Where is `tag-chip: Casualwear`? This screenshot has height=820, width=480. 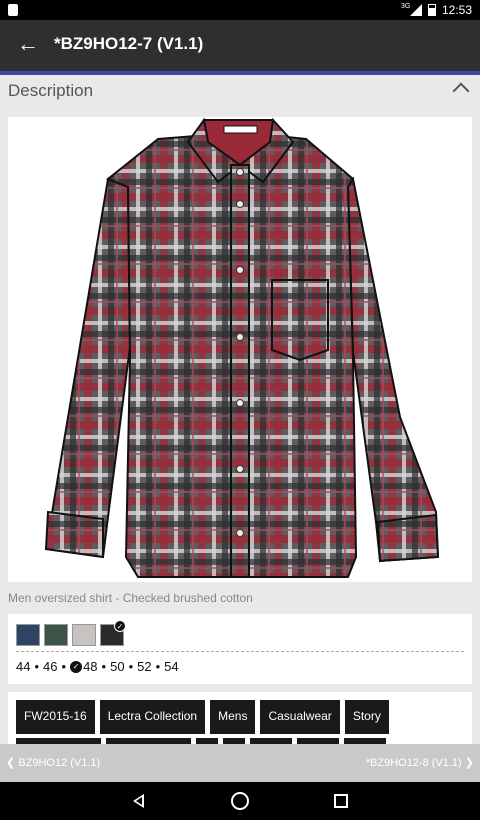 tag-chip: Casualwear is located at coordinates (300, 717).